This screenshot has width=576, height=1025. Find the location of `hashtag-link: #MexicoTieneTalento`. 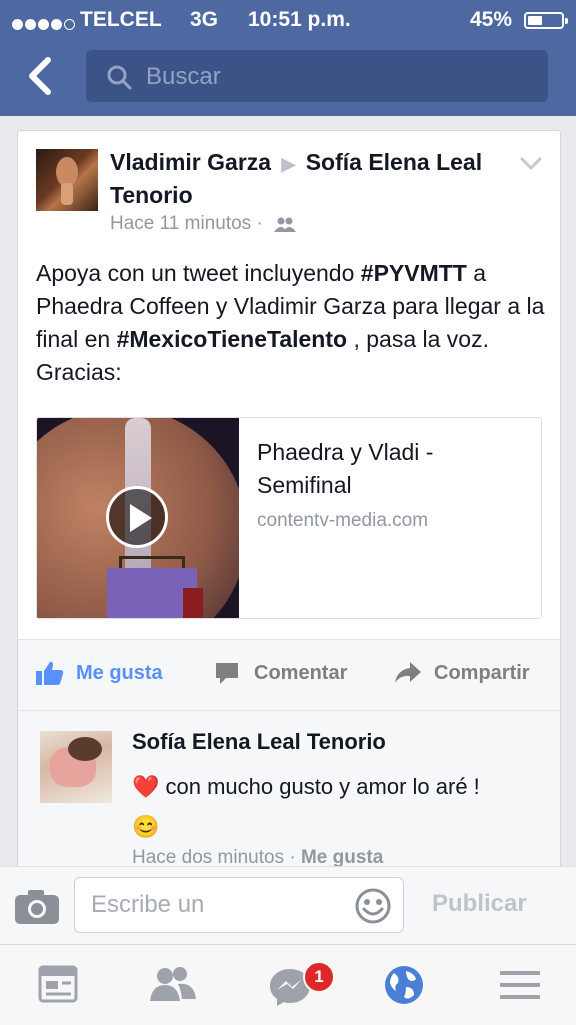

hashtag-link: #MexicoTieneTalento is located at coordinates (232, 339).